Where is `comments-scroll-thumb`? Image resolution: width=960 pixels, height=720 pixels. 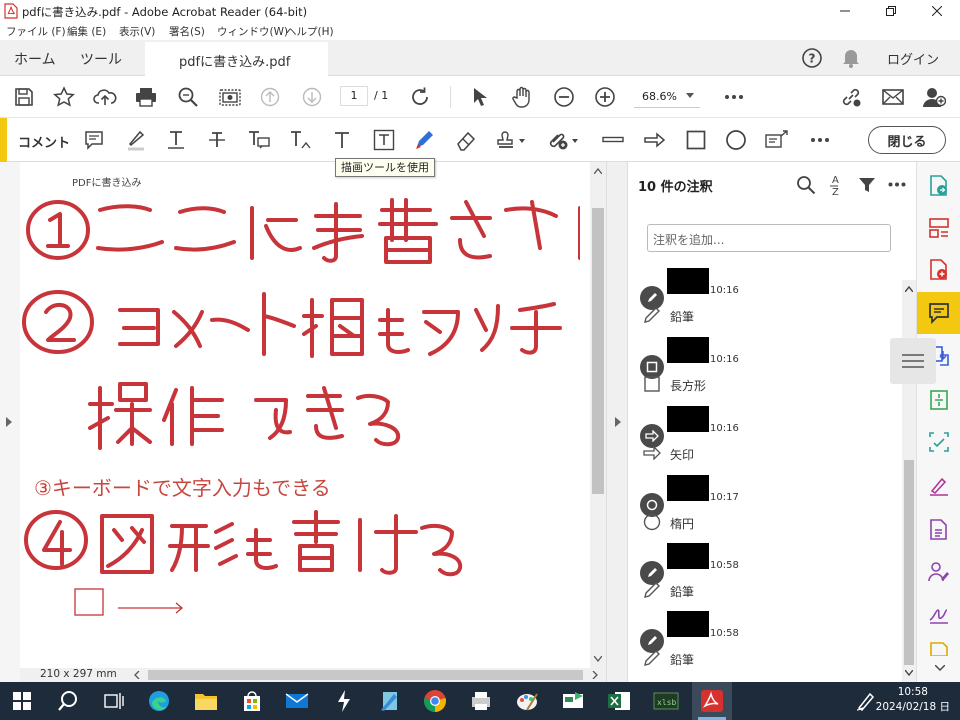
comments-scroll-thumb is located at coordinates (909, 562).